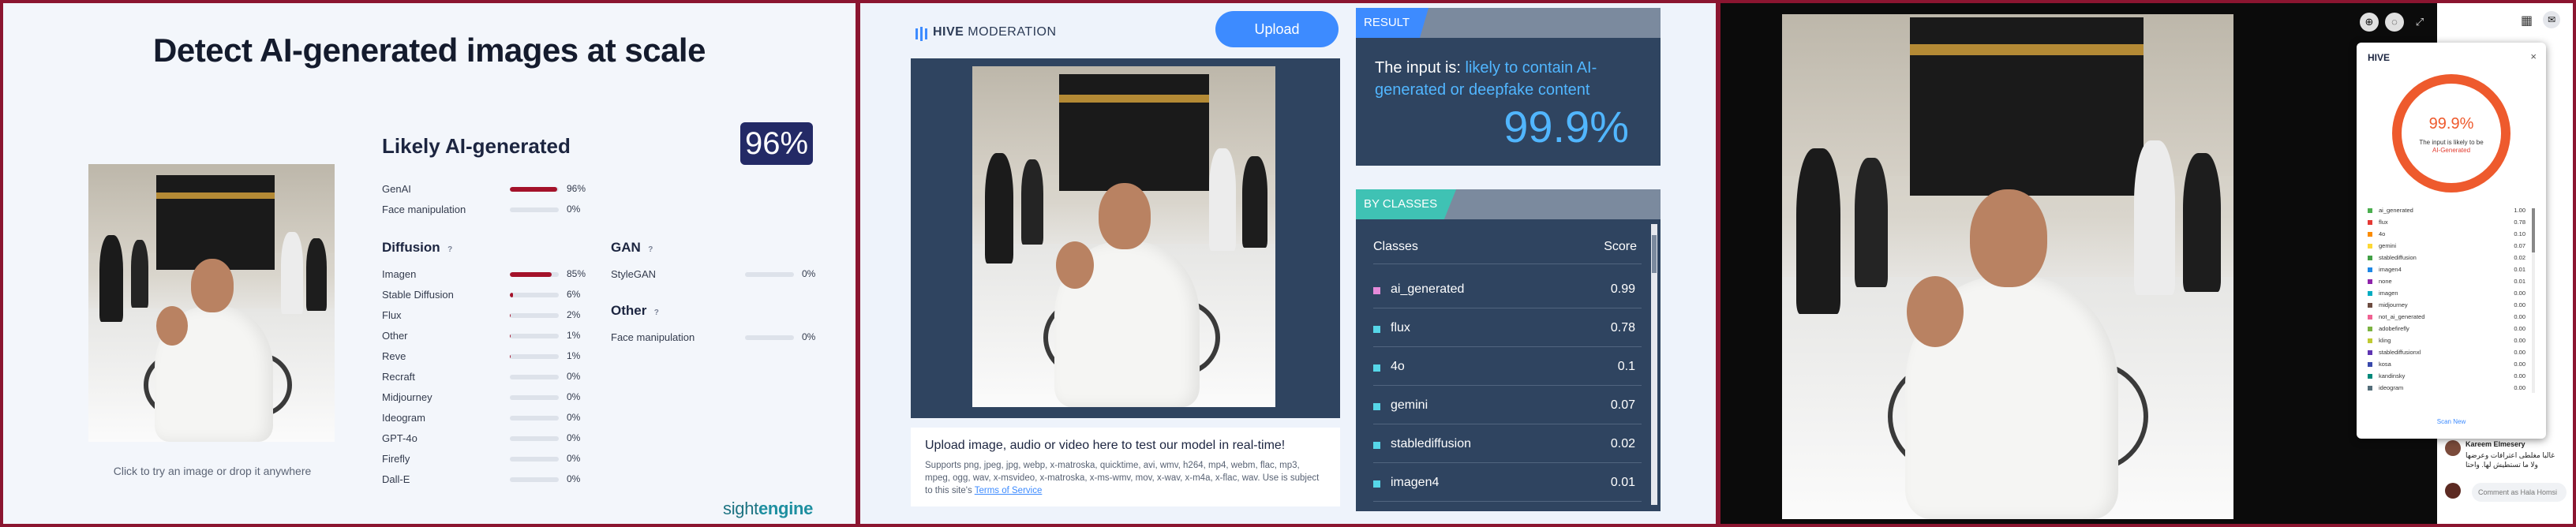 This screenshot has height=527, width=2576. Describe the element at coordinates (2369, 22) in the screenshot. I see `zoom-in-icon: ⊕` at that location.